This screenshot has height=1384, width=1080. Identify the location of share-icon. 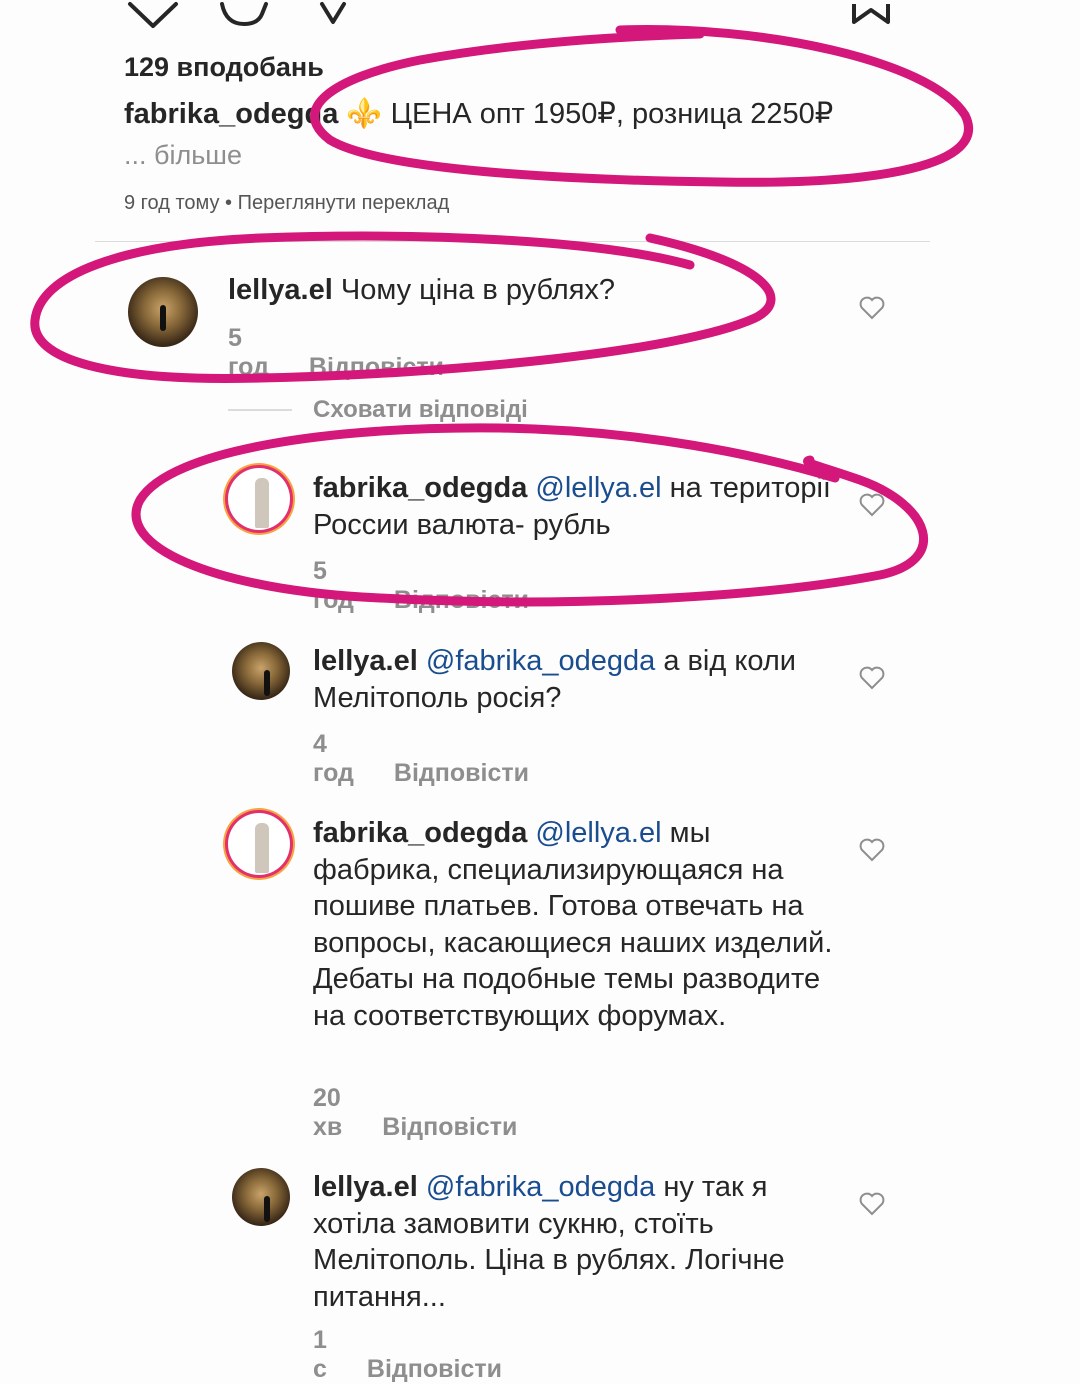
(333, 13).